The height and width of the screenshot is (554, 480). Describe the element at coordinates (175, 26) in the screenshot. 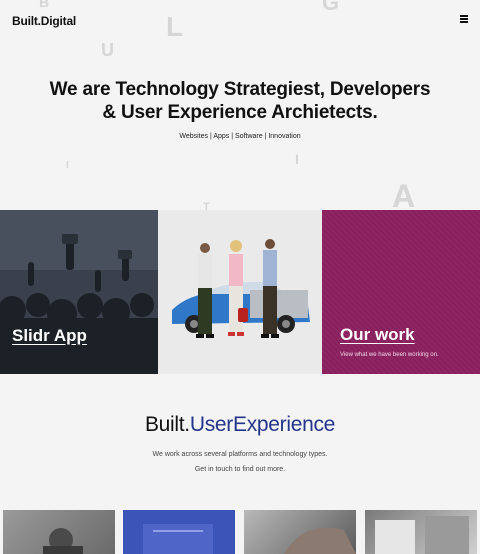

I see `bg-letter-l: L` at that location.